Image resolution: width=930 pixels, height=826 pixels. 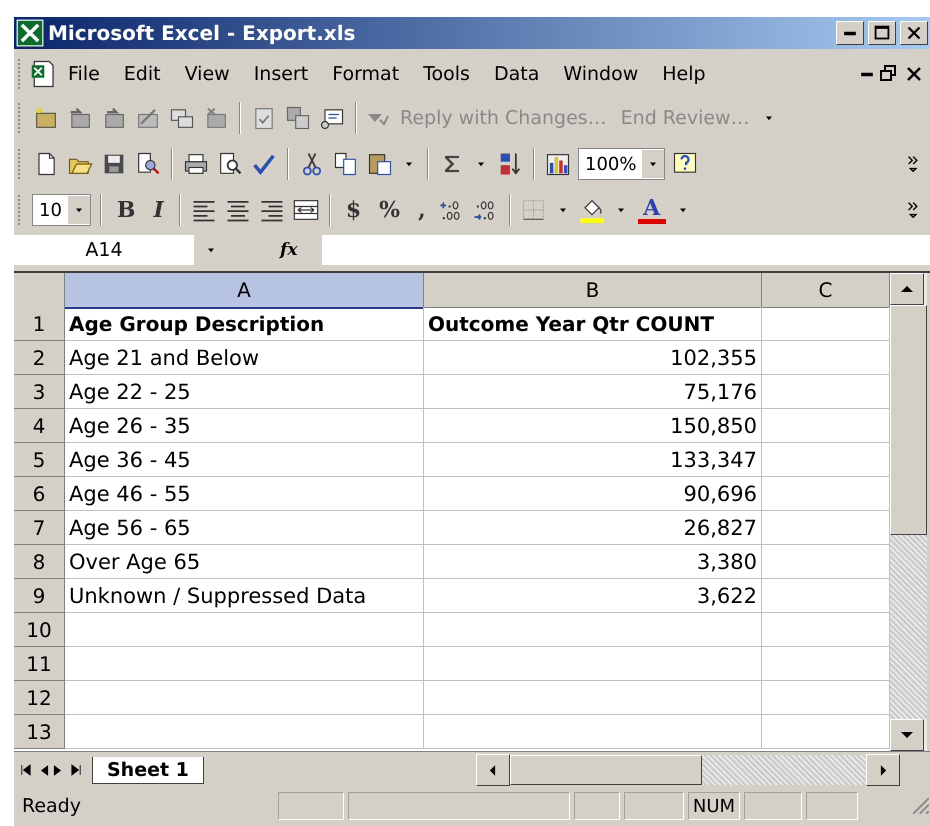 What do you see at coordinates (39, 630) in the screenshot?
I see `row-header: 10` at bounding box center [39, 630].